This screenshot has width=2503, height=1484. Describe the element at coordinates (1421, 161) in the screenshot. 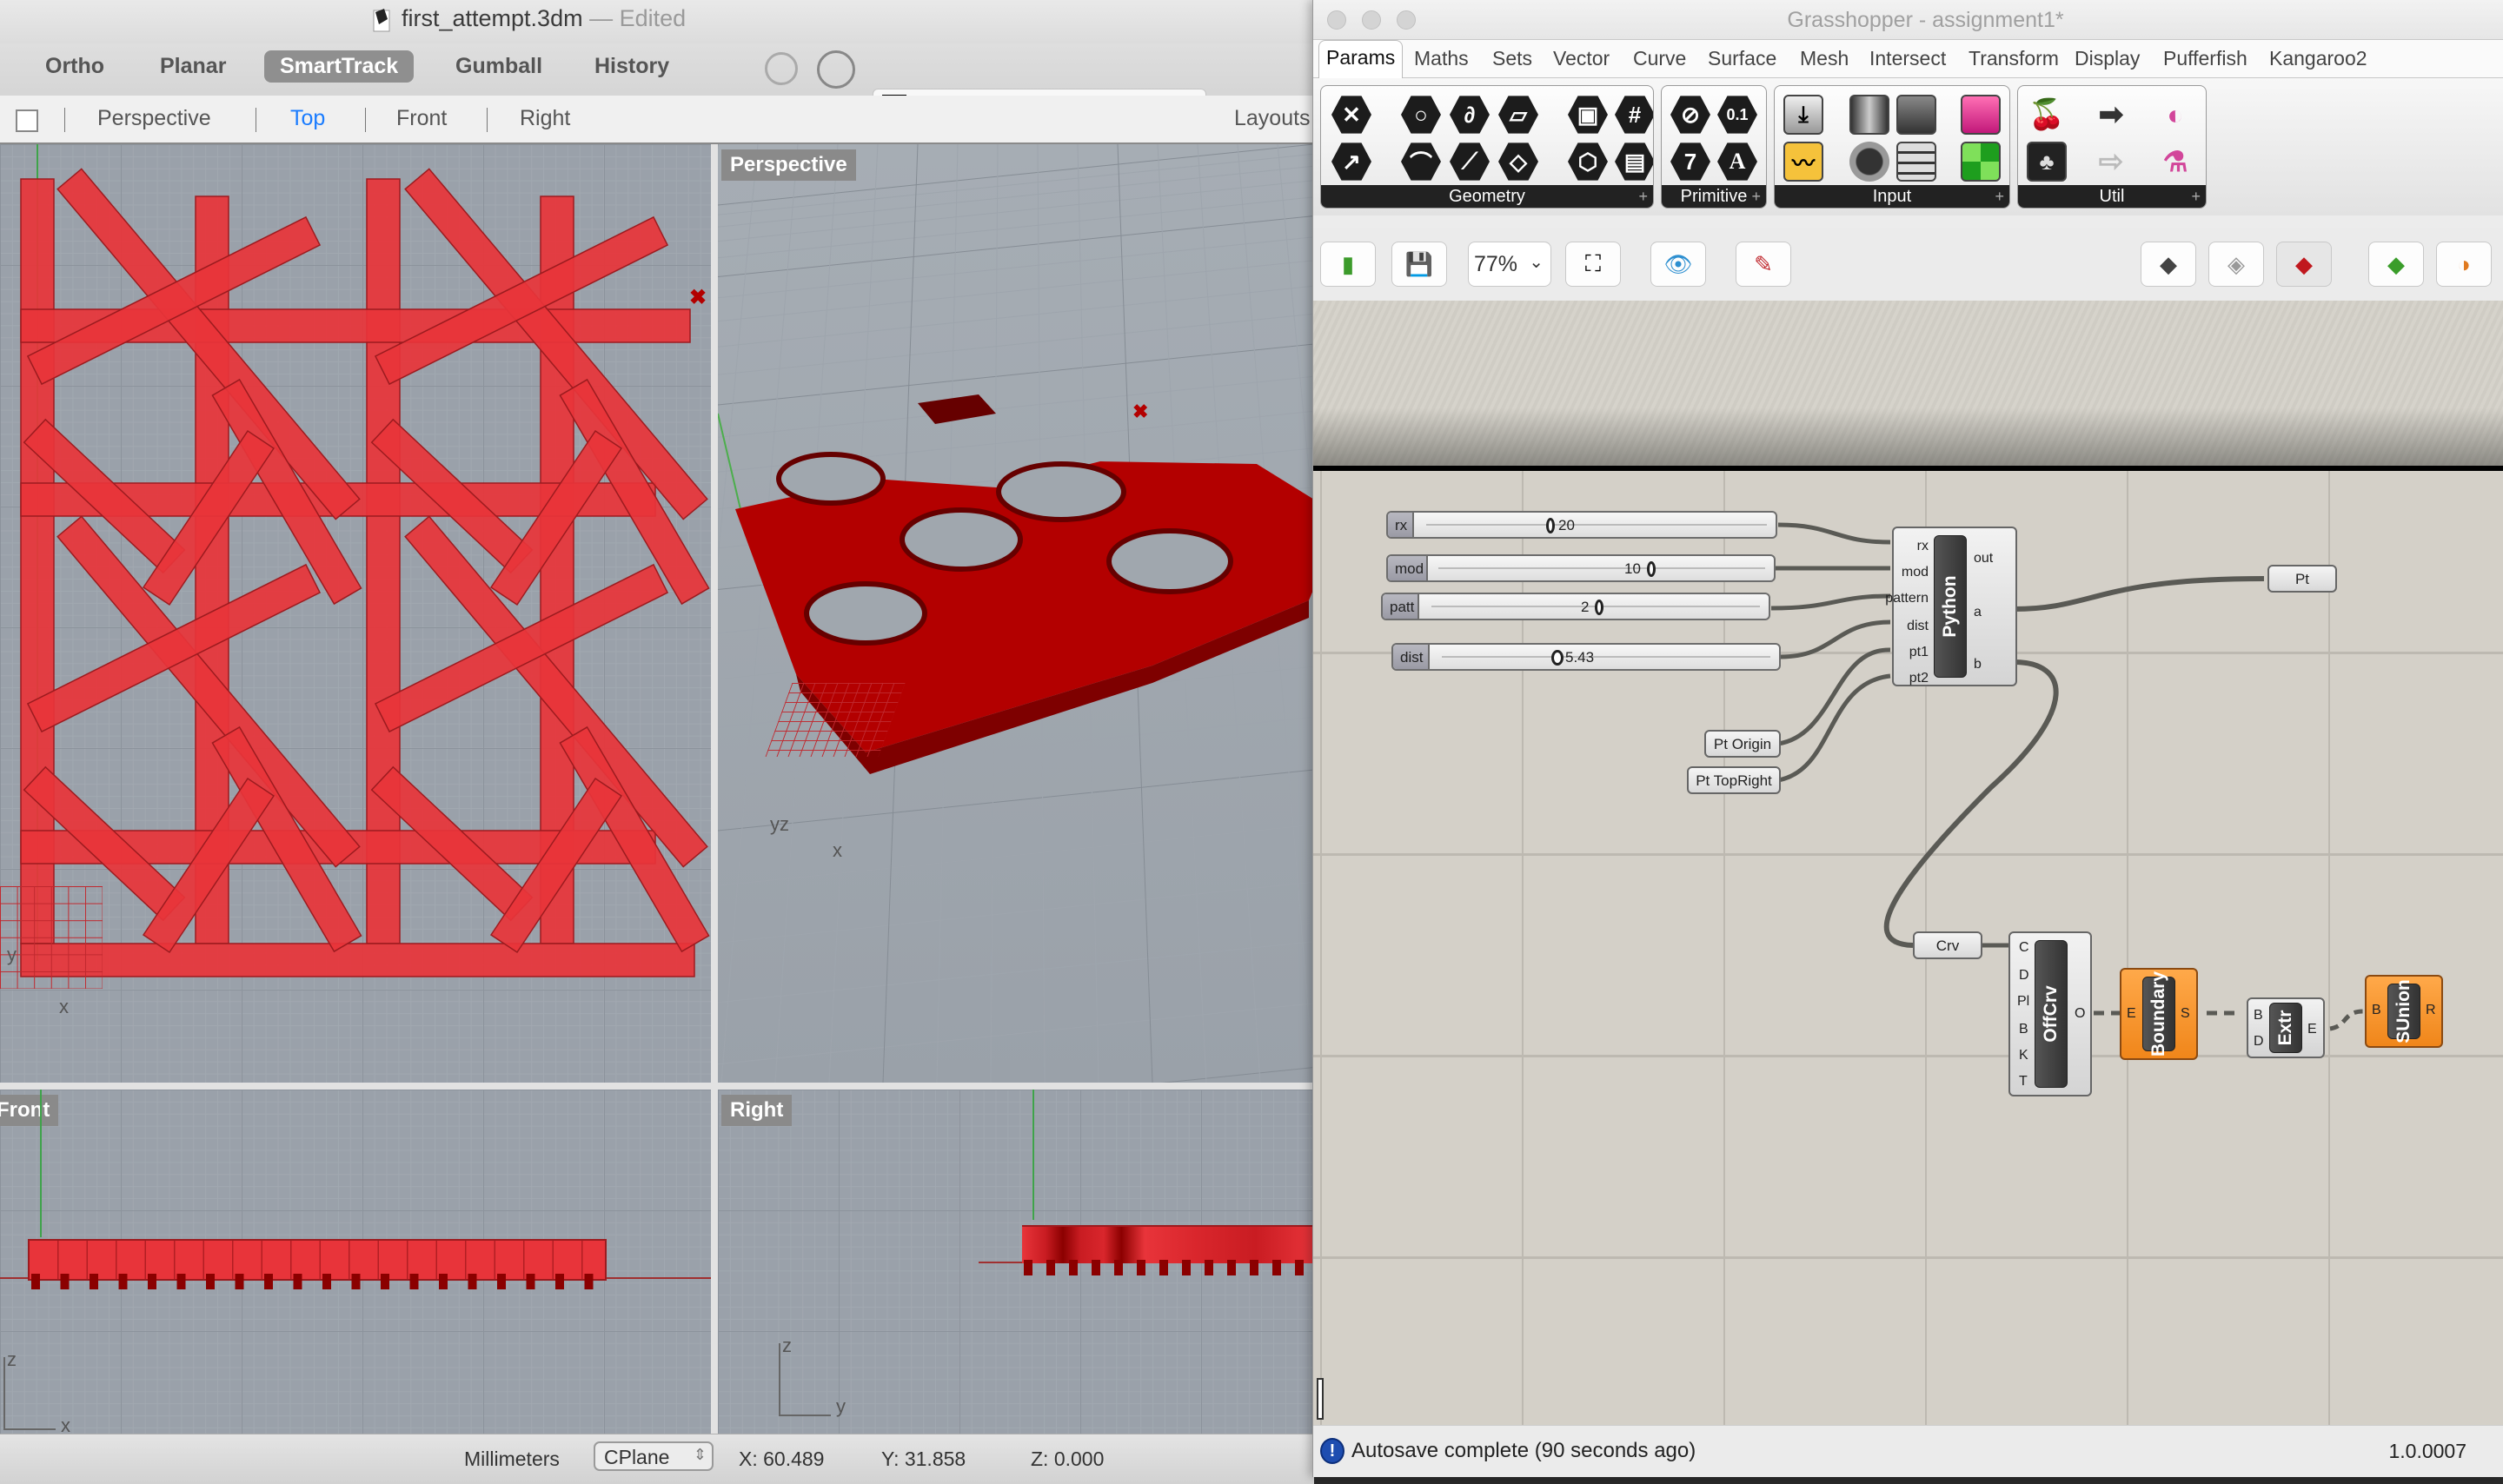

I see `arc-param-icon: ⌒` at that location.